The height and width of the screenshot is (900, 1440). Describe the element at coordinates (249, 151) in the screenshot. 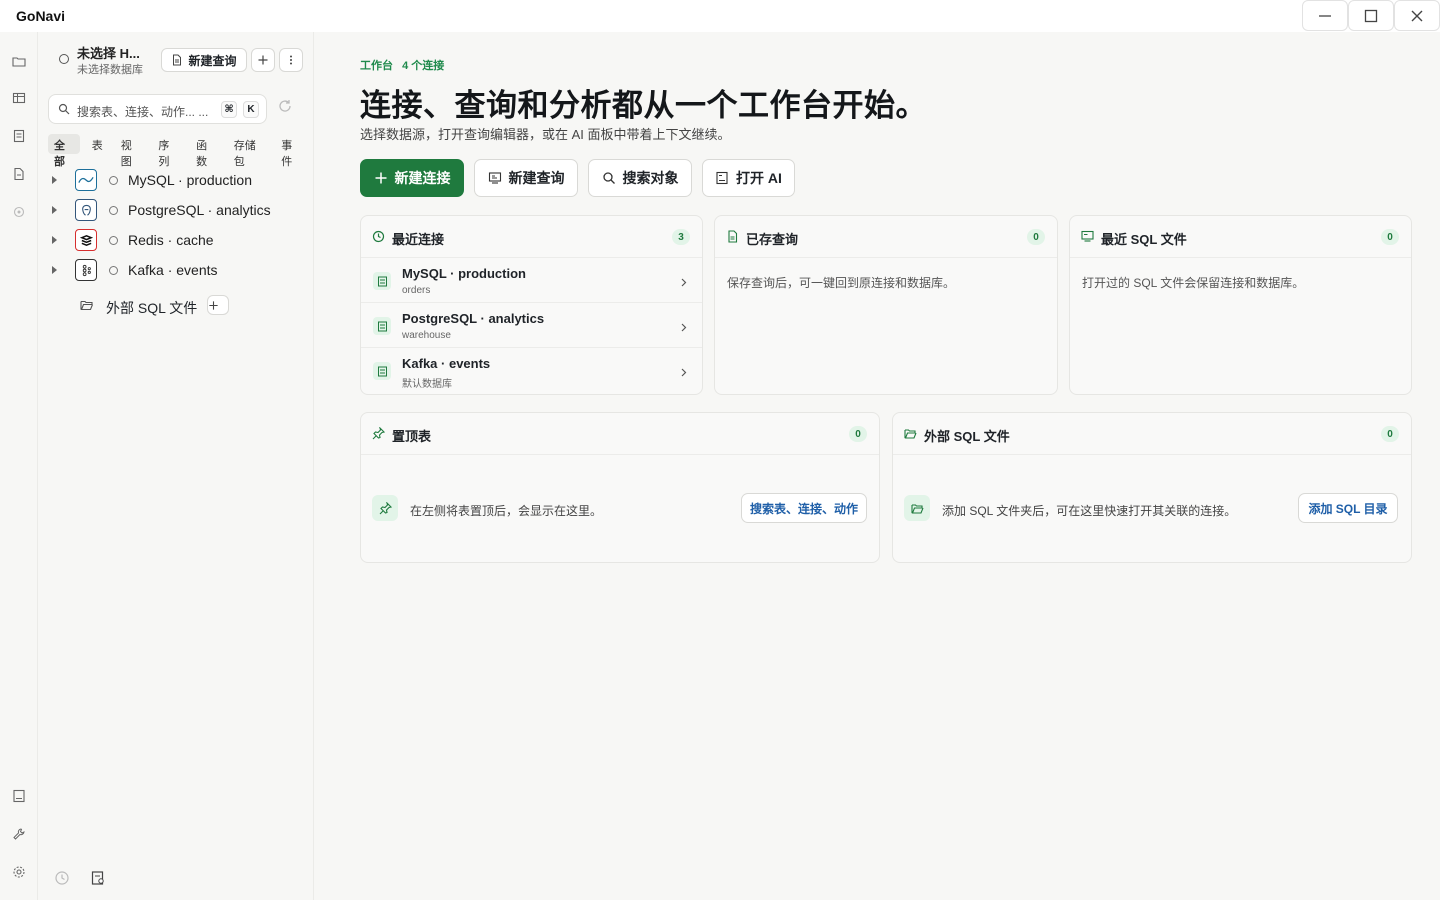

I see `filter-packages: 存储包` at that location.